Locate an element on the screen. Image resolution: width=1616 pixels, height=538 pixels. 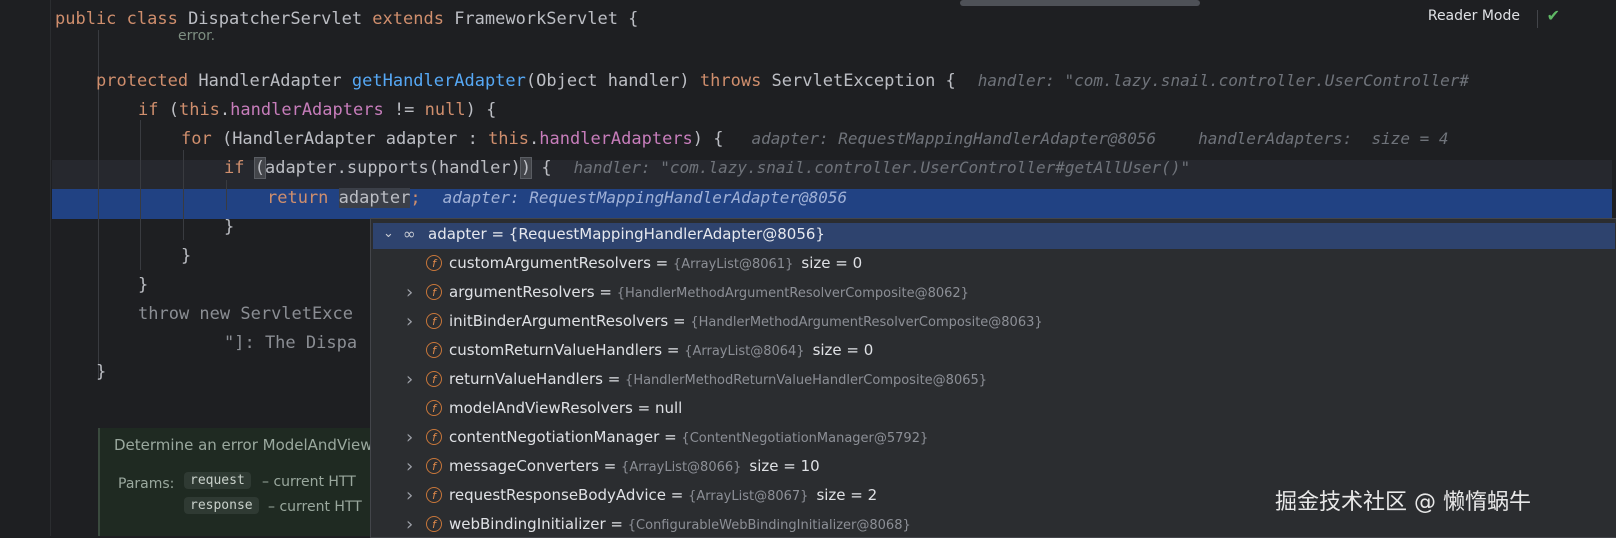
method-params: (Object handler) is located at coordinates (612, 81).